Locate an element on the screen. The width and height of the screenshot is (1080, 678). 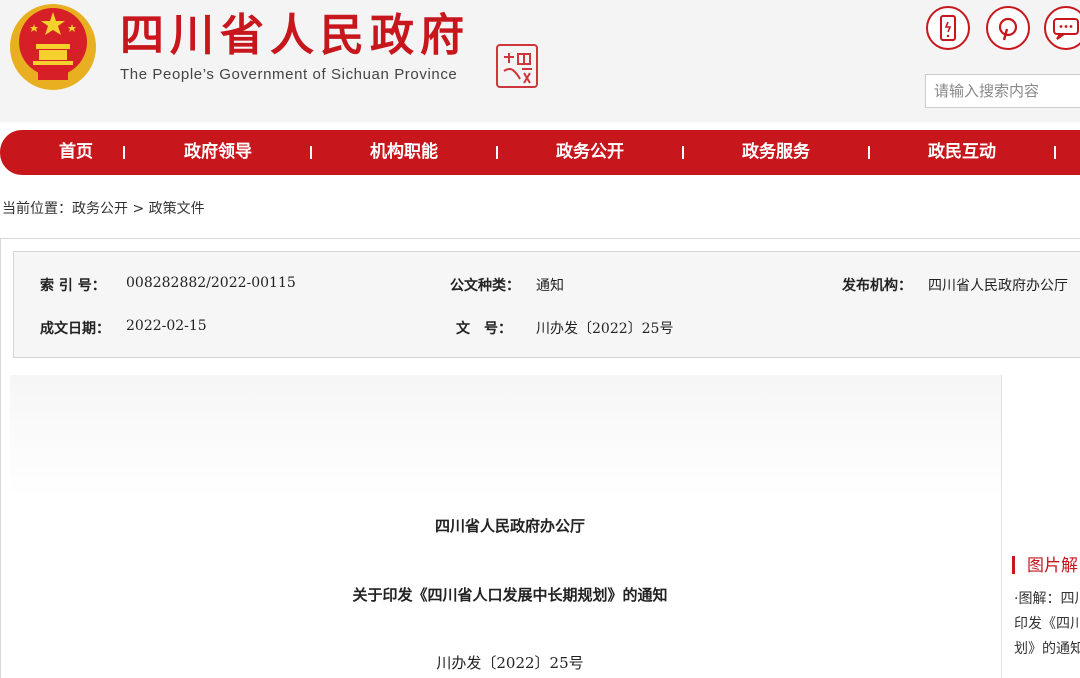
mobile-icon is located at coordinates (948, 28).